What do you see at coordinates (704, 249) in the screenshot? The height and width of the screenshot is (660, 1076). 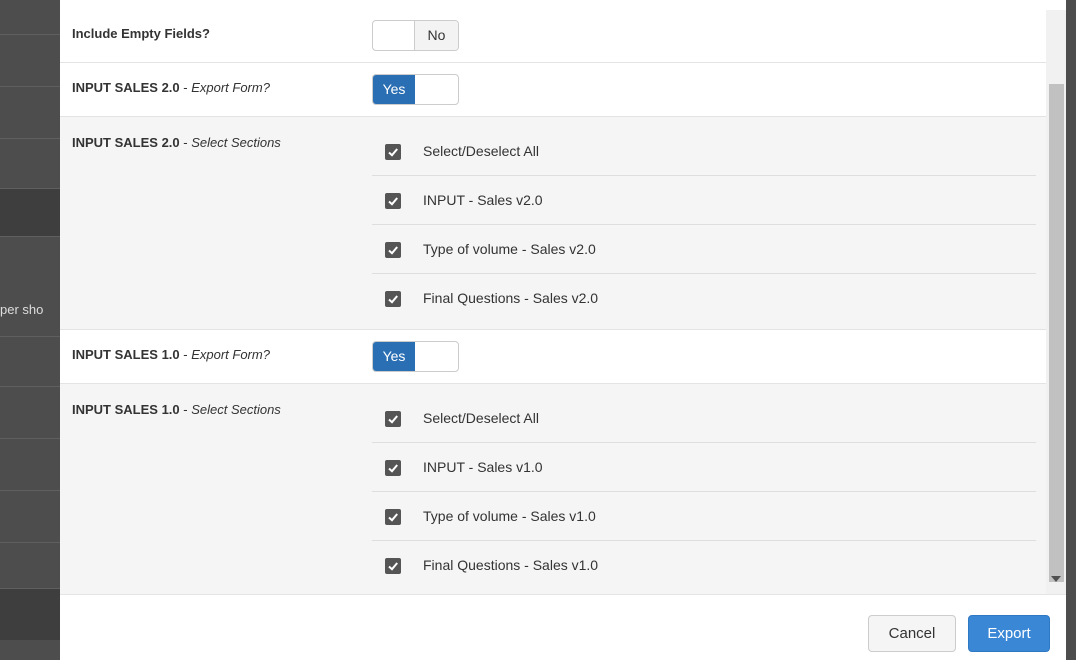 I see `checklist-item: Type of volume - Sales v2.0` at bounding box center [704, 249].